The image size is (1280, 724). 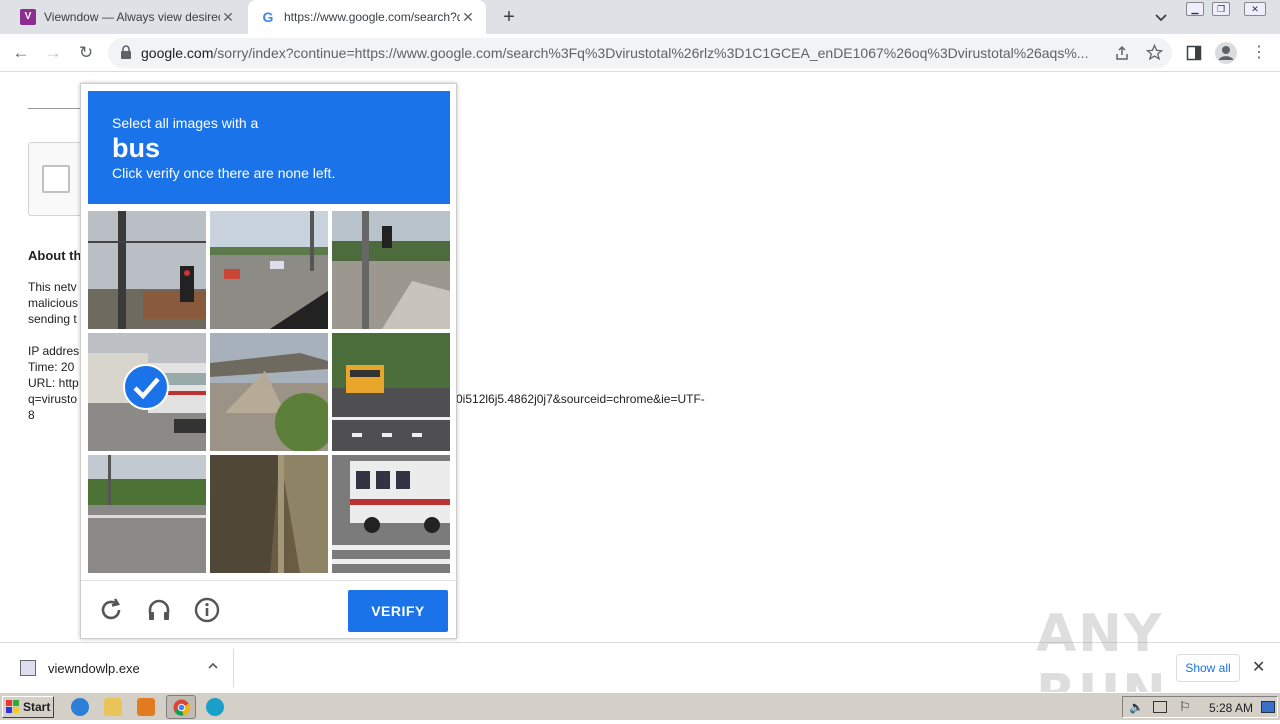 What do you see at coordinates (53, 303) in the screenshot?
I see `para-line: malicious` at bounding box center [53, 303].